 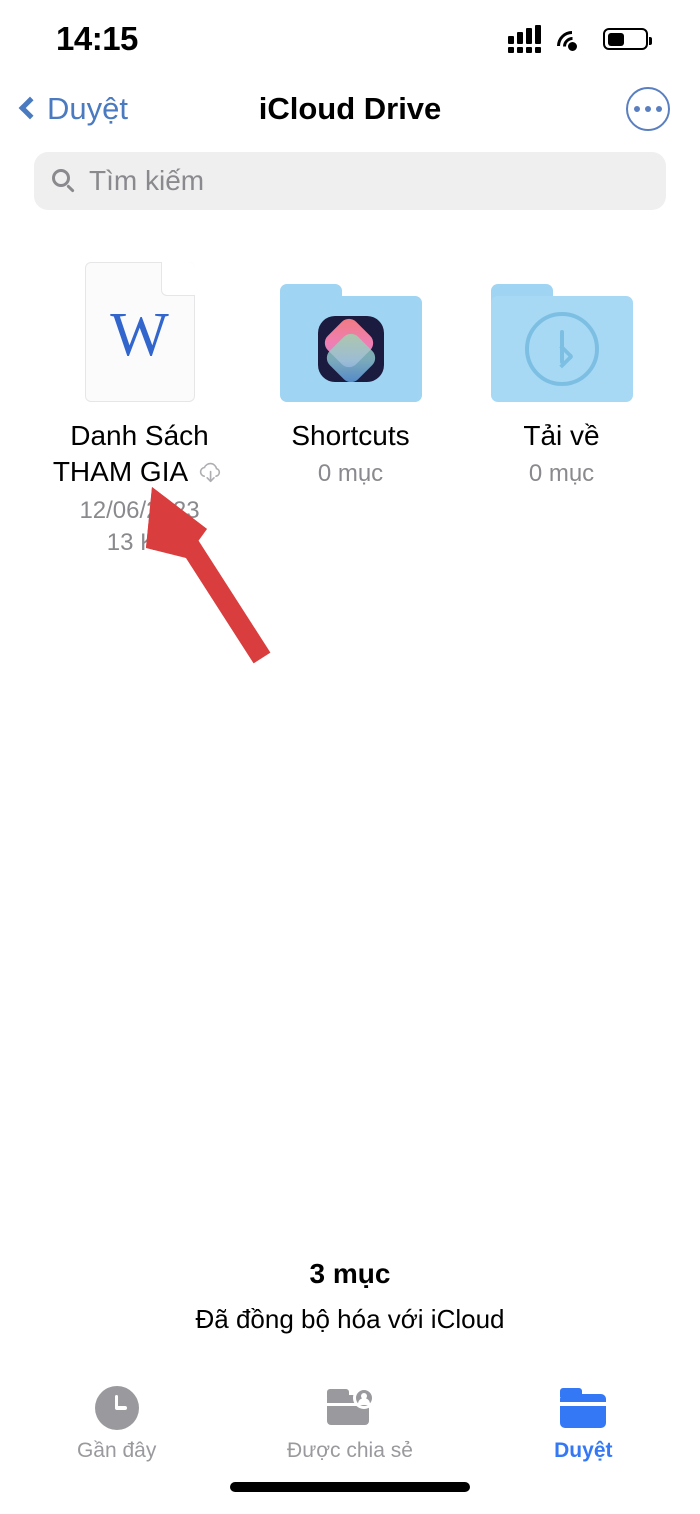 What do you see at coordinates (350, 1487) in the screenshot?
I see `home-indicator` at bounding box center [350, 1487].